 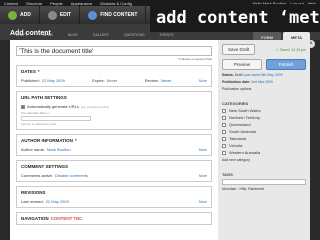 What do you see at coordinates (12, 15) in the screenshot?
I see `plus-icon` at bounding box center [12, 15].